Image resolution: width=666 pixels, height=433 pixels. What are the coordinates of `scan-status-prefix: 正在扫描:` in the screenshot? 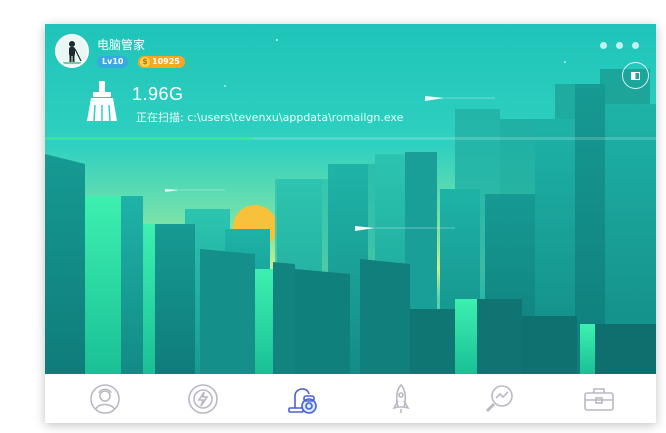 It's located at (162, 117).